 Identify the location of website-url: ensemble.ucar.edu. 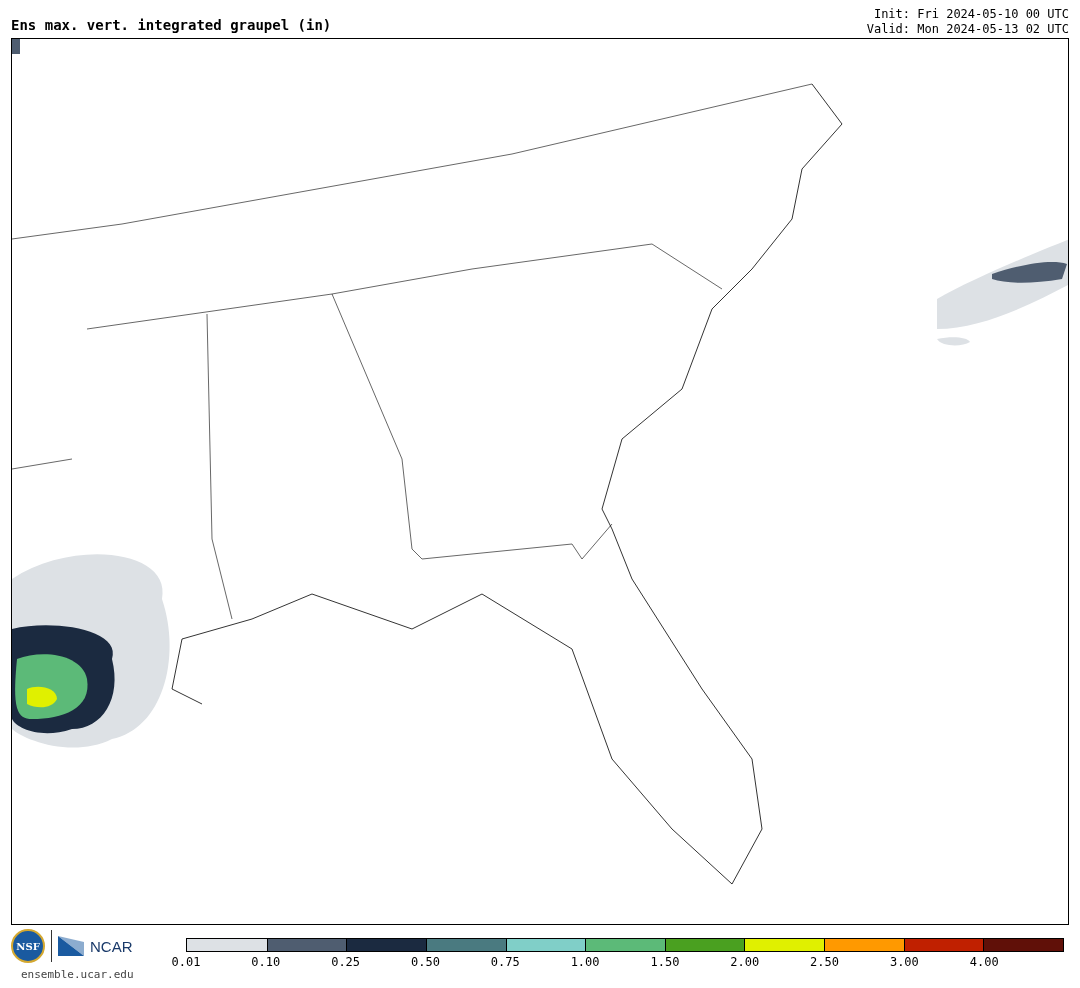
(77, 975).